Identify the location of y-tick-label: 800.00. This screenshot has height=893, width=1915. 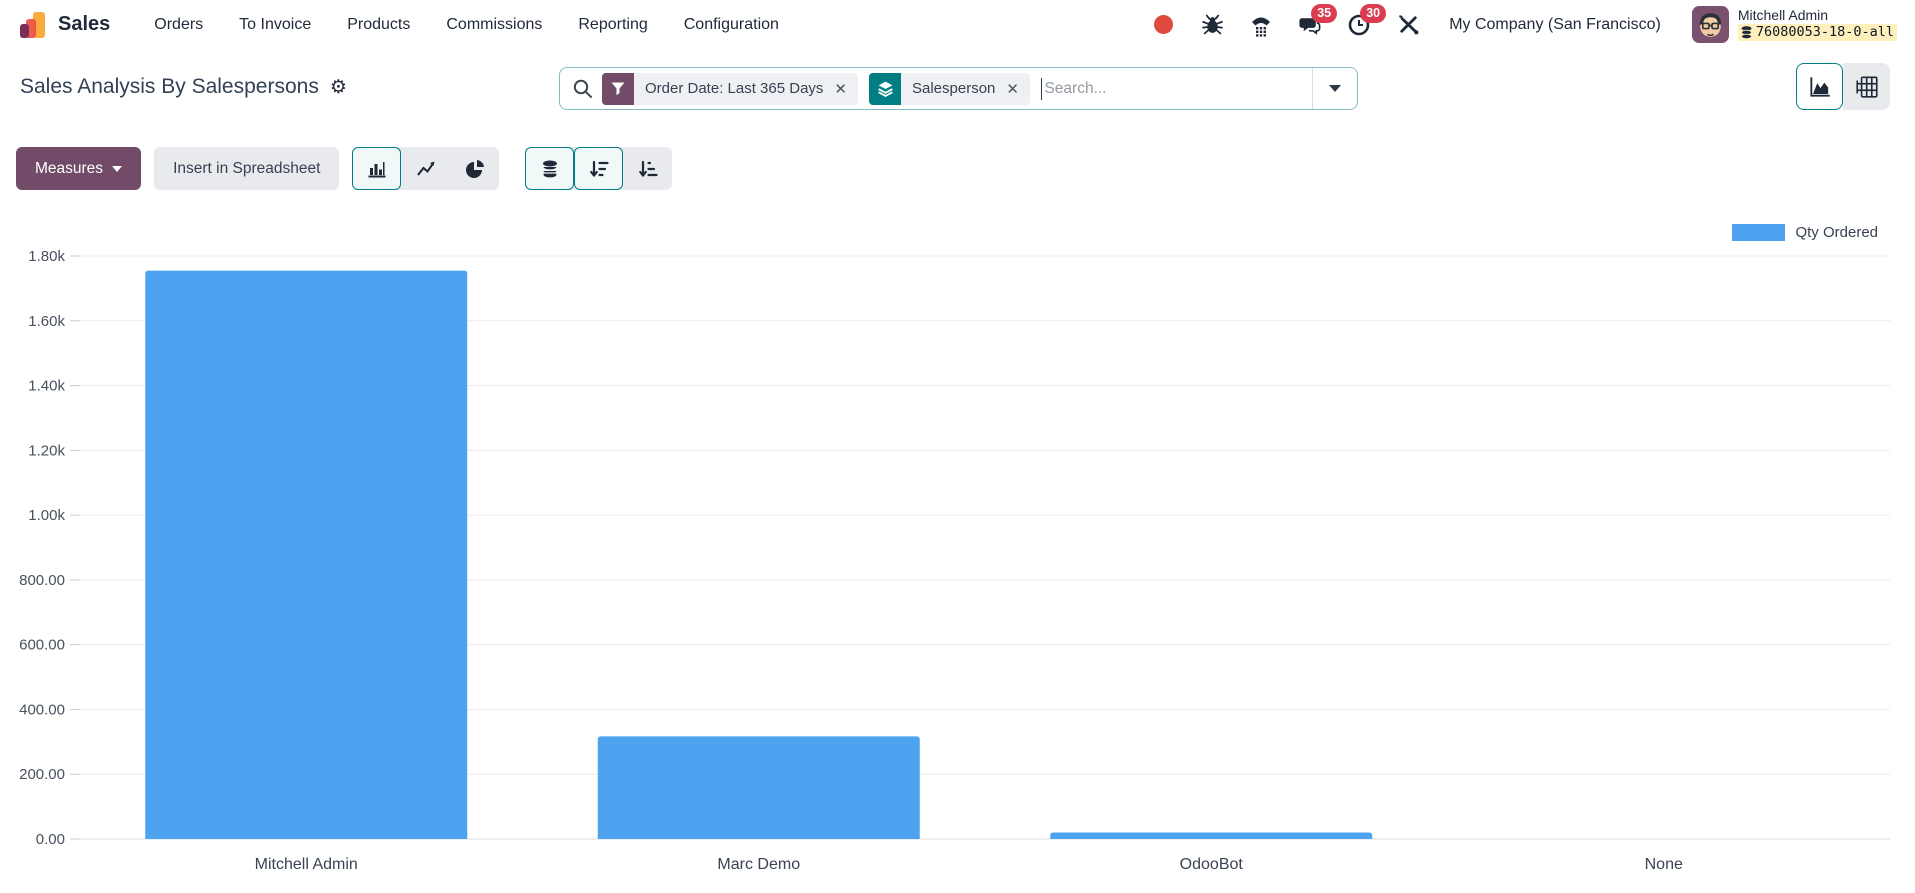
(42, 580).